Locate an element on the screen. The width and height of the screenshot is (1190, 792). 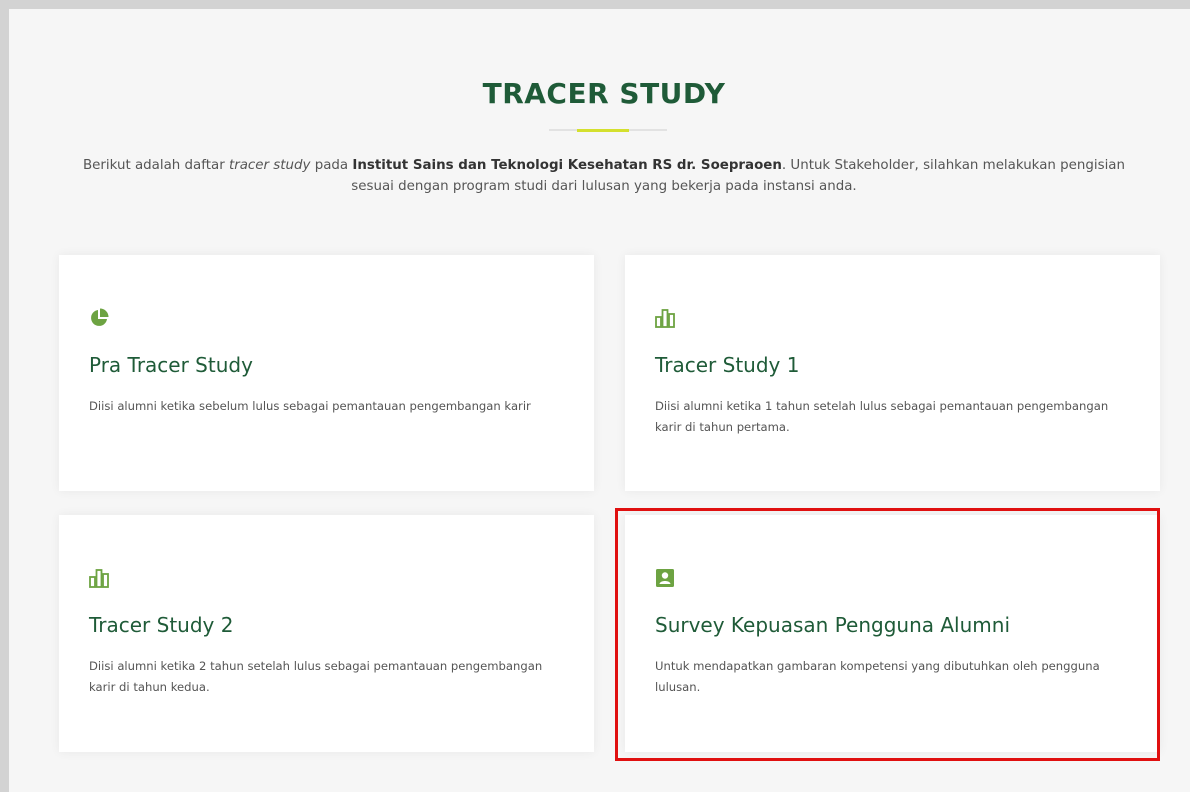
person-square-icon is located at coordinates (665, 578).